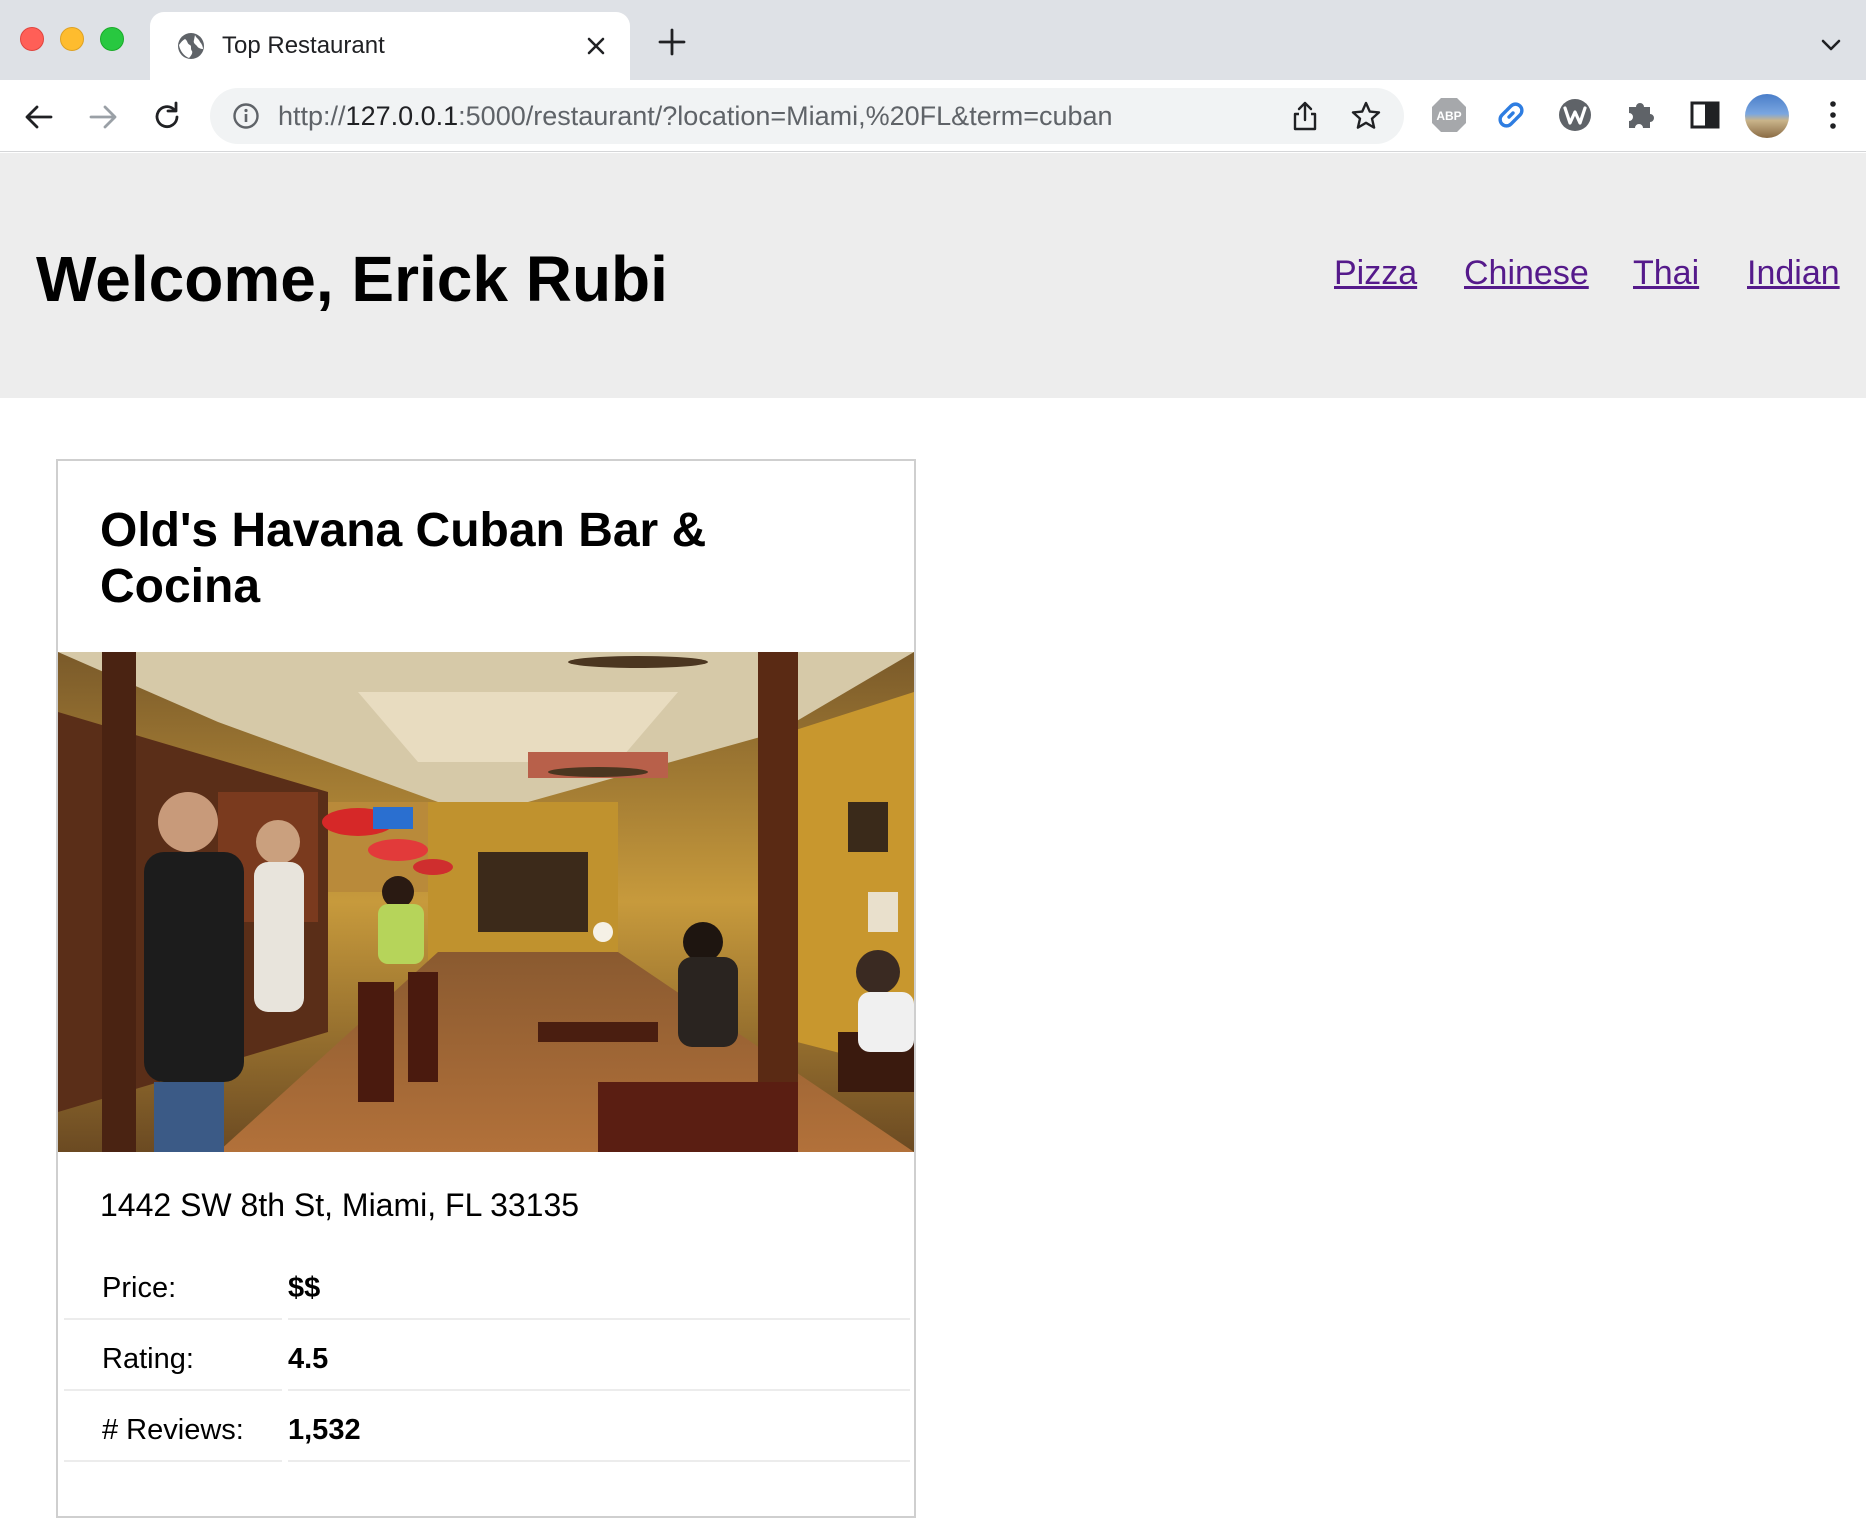 This screenshot has width=1866, height=1540. Describe the element at coordinates (352, 279) in the screenshot. I see `welcome-heading: Welcome, Erick Rubi` at that location.